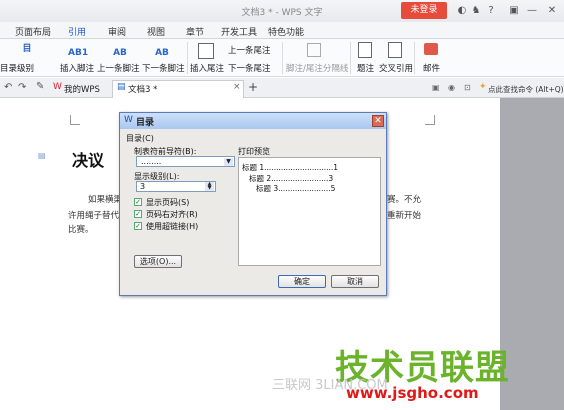 The width and height of the screenshot is (564, 410). I want to click on insert-endnote-button: 插入尾注, so click(207, 68).